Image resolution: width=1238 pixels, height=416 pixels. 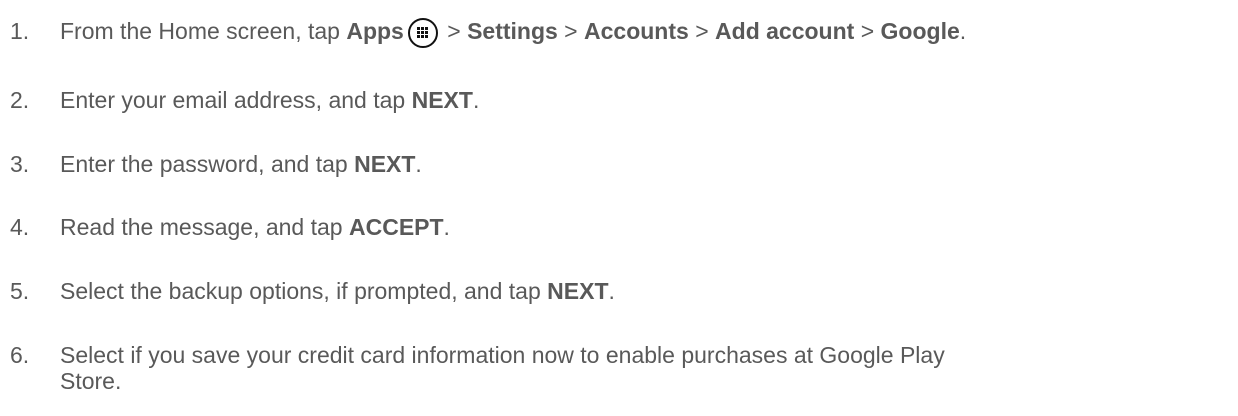 I want to click on accept-label: ACCEPT, so click(x=396, y=227).